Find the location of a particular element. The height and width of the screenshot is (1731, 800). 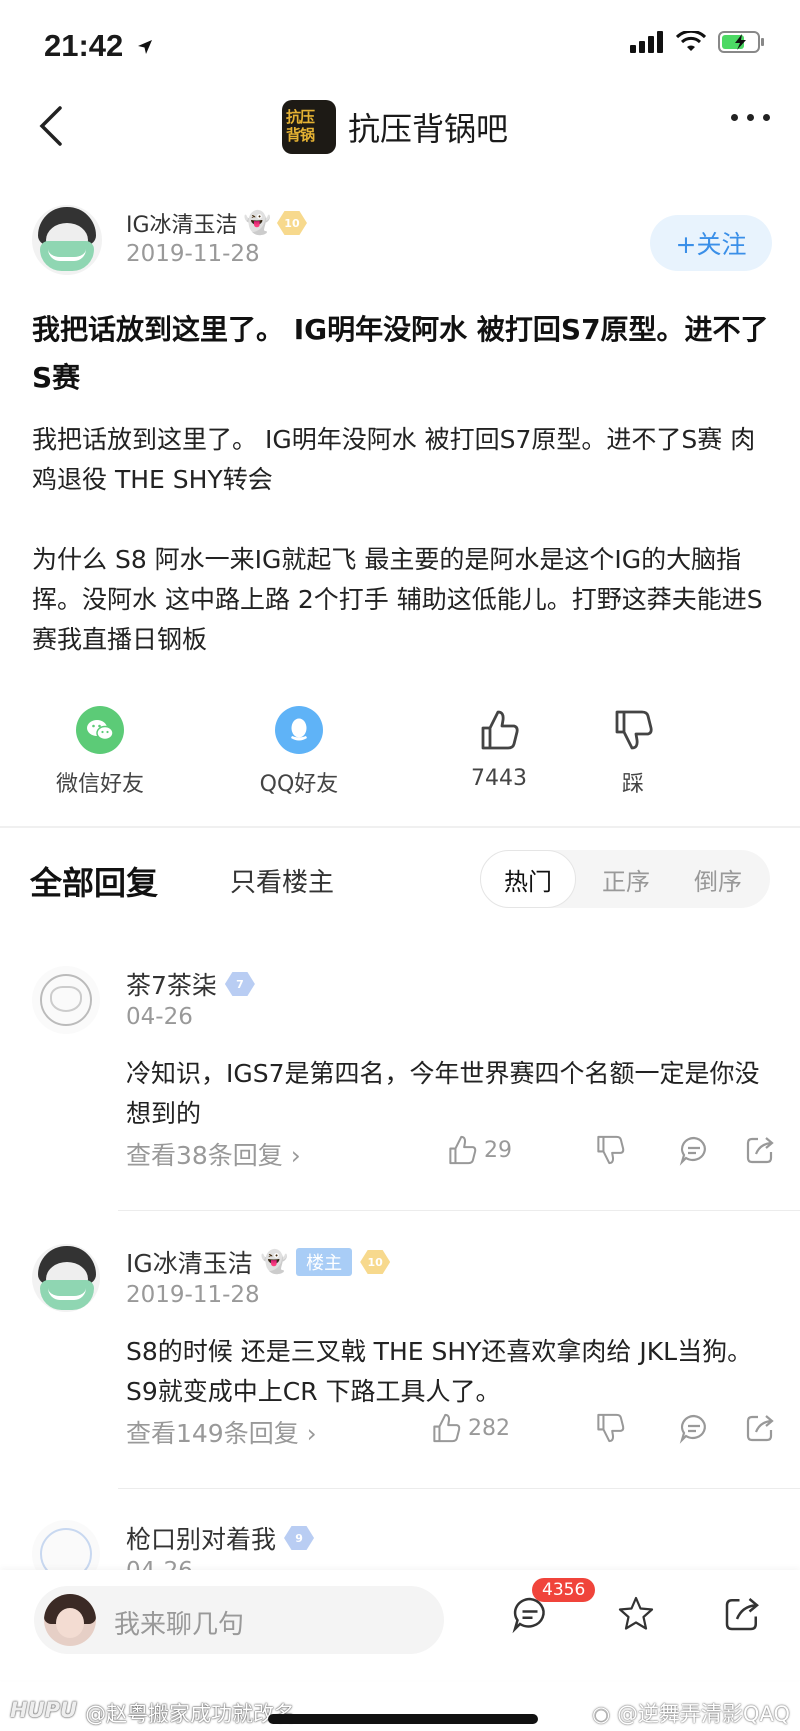

follow-button: +关注 is located at coordinates (711, 243).